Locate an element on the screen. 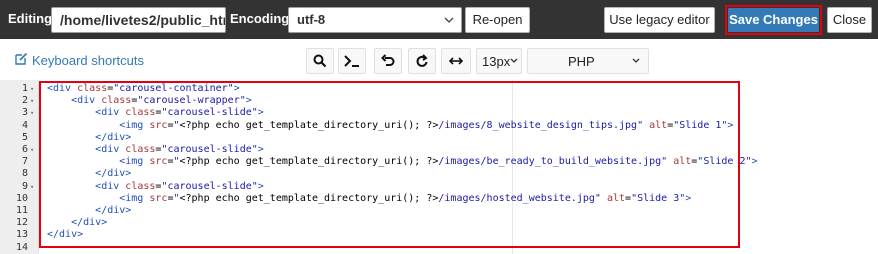 This screenshot has width=878, height=254. editing-label: Editing: is located at coordinates (32, 18).